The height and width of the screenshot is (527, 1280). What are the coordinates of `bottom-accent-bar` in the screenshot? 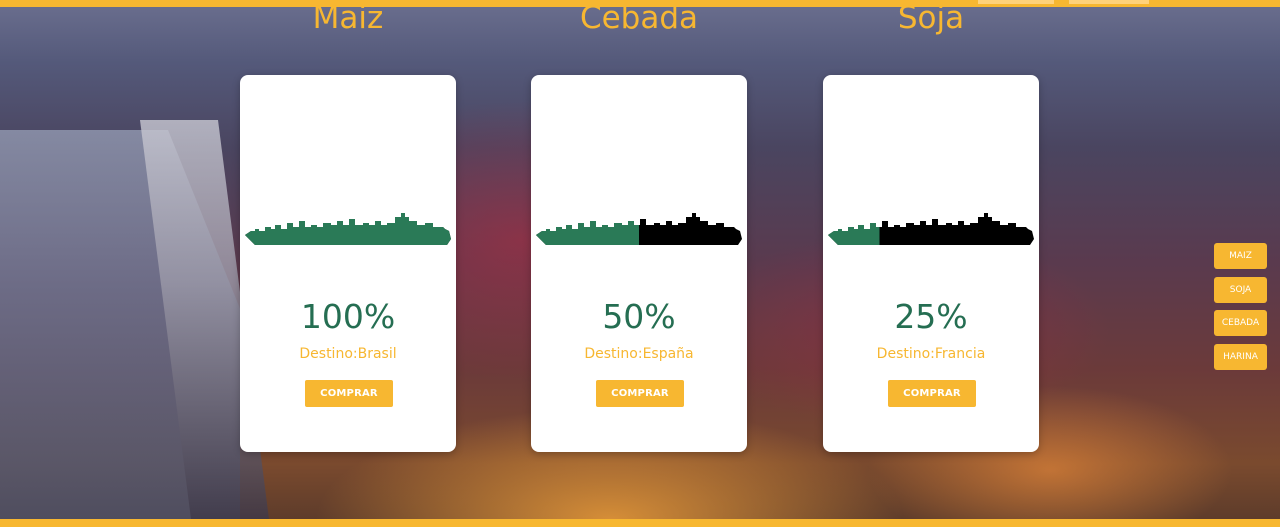 It's located at (640, 523).